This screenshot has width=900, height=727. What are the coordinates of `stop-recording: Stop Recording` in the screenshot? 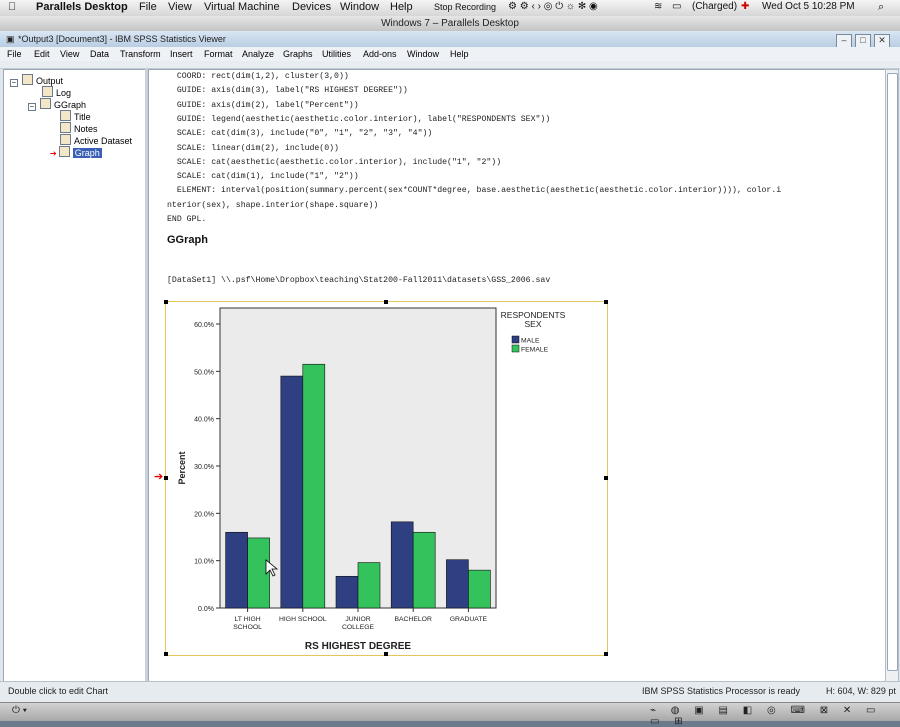 It's located at (465, 7).